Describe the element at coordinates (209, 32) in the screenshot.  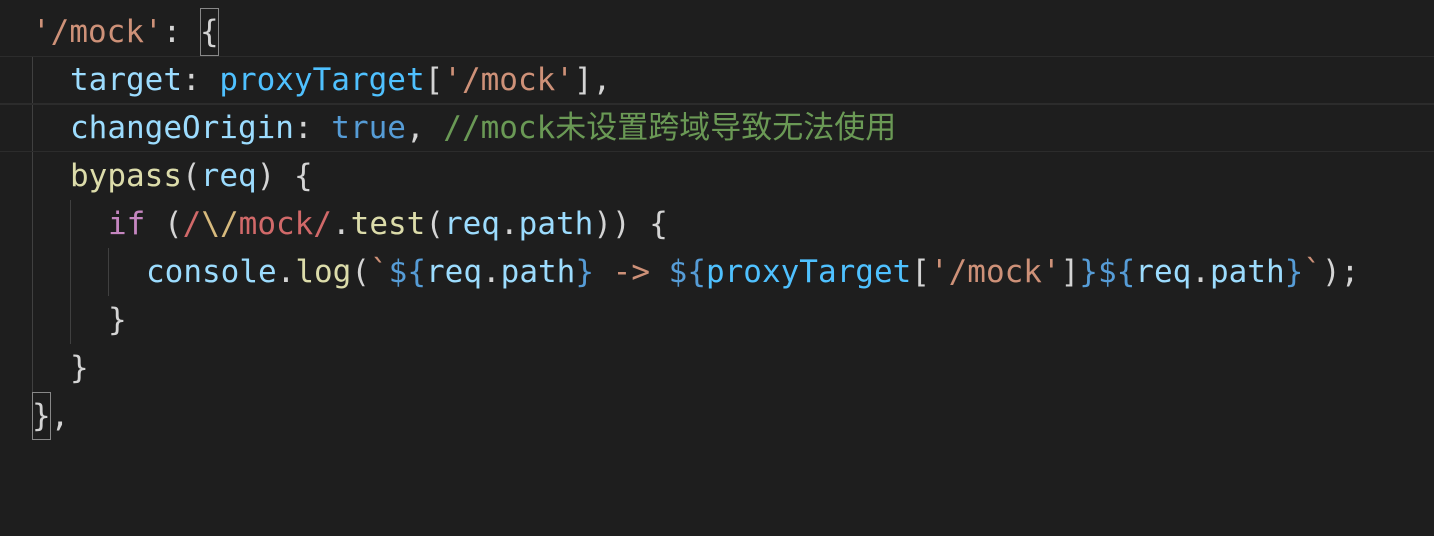
I see `matched-brace-open: {` at that location.